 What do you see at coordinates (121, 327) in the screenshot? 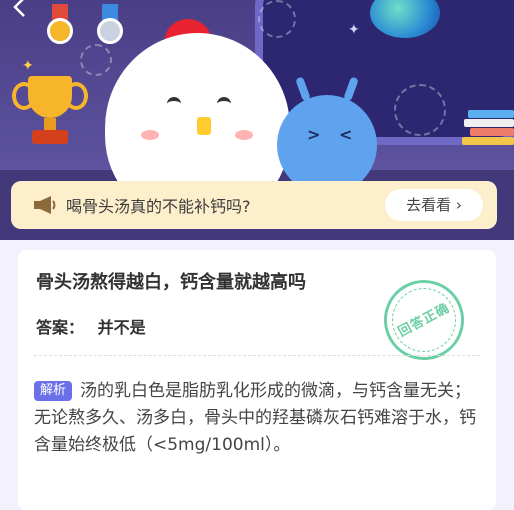
I see `answer-value: 并不是` at bounding box center [121, 327].